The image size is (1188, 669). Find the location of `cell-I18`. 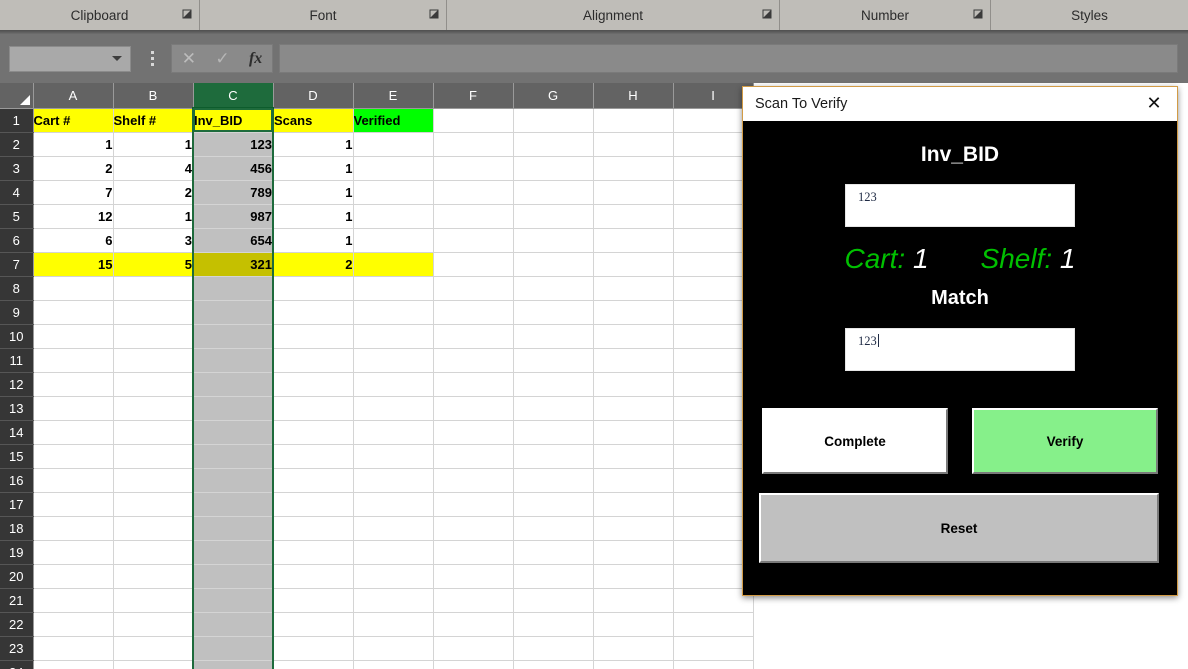

cell-I18 is located at coordinates (713, 528).